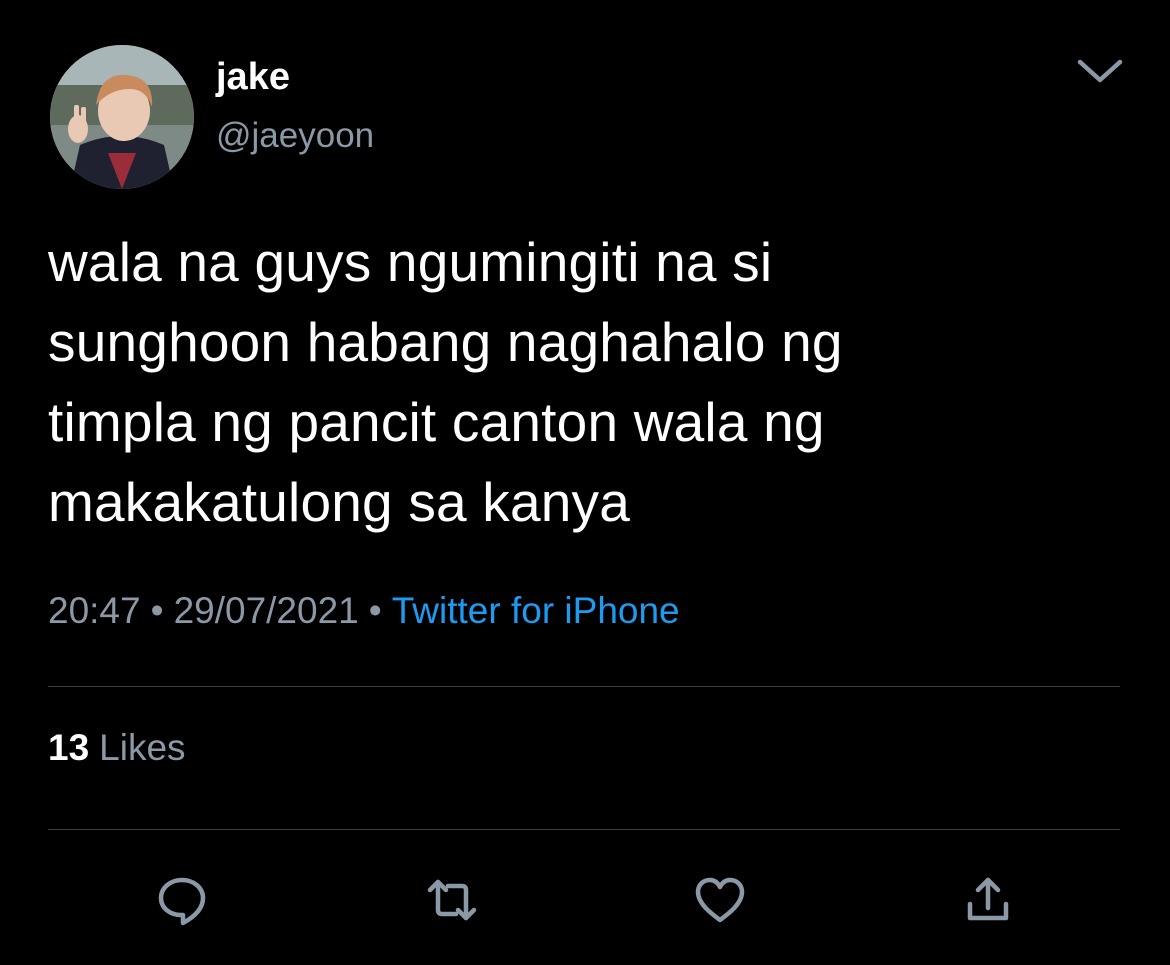 This screenshot has height=965, width=1170. Describe the element at coordinates (94, 610) in the screenshot. I see `tweet-time: 20:47` at that location.